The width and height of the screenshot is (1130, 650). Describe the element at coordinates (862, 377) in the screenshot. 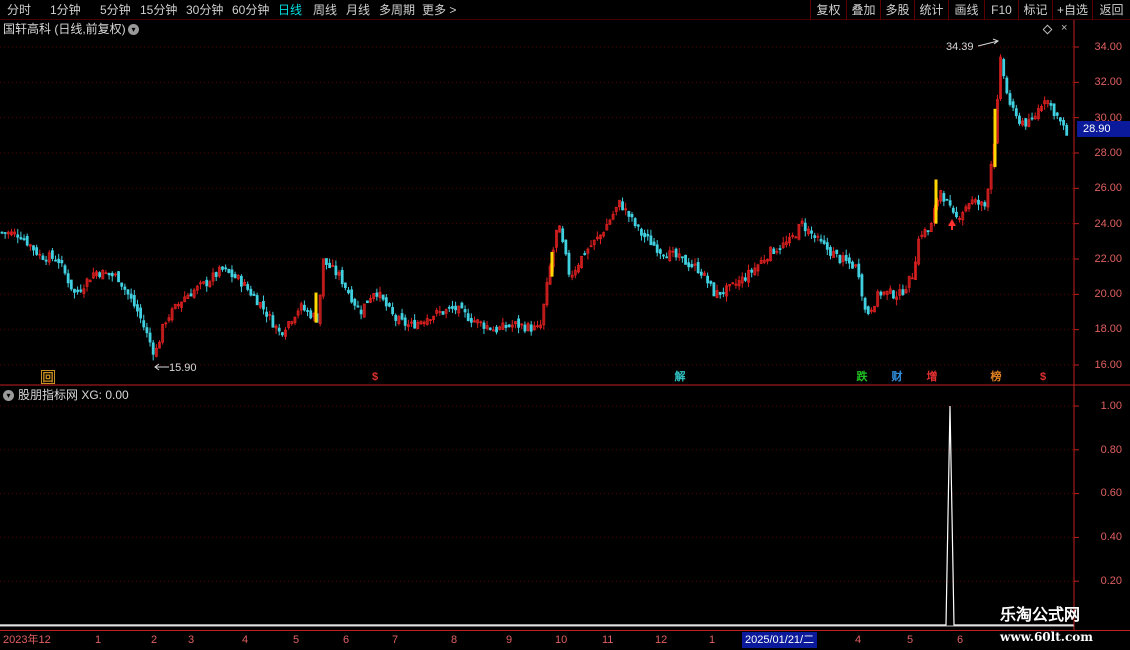

I see `event-badge-limit-down: 跌` at that location.